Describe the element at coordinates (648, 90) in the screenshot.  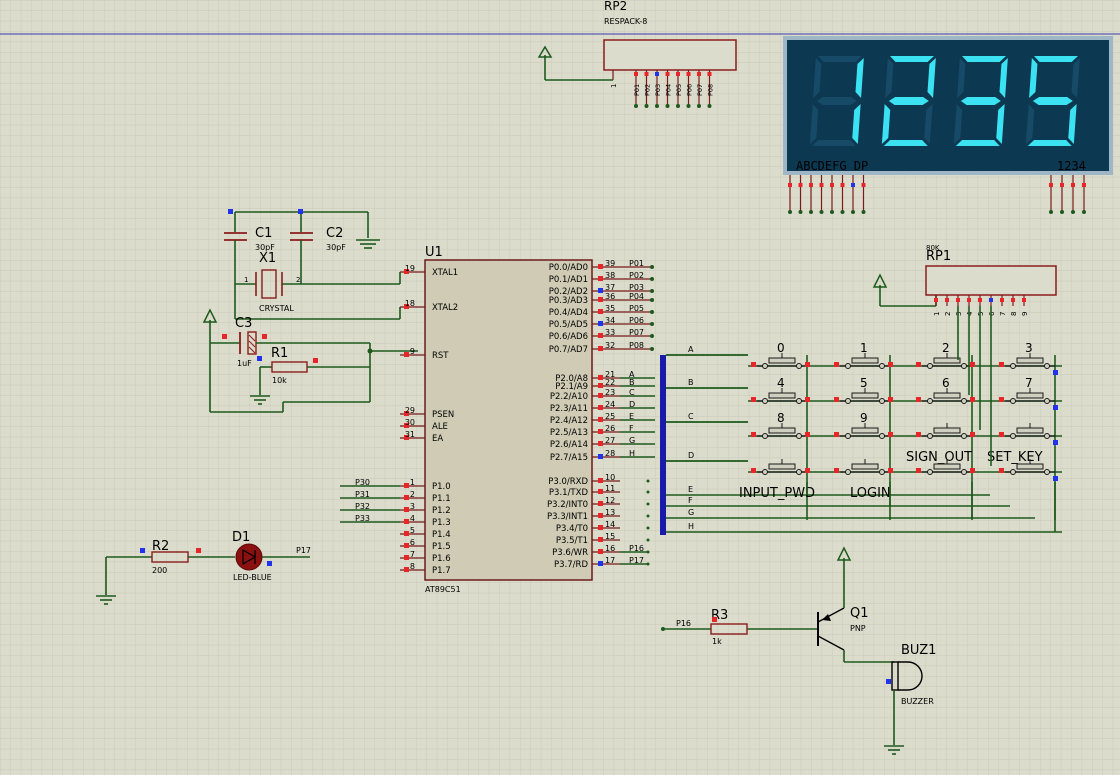
I see `rp2-pin-label: P02` at that location.